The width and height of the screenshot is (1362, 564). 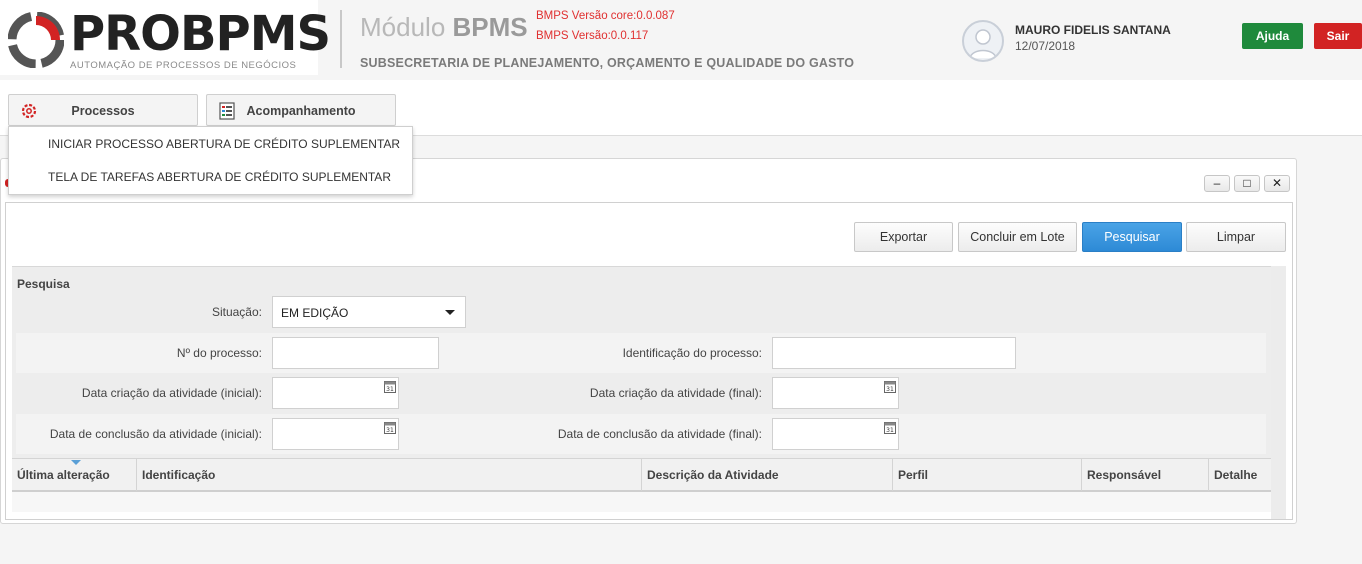 What do you see at coordinates (450, 312) in the screenshot?
I see `chevron-down-icon` at bounding box center [450, 312].